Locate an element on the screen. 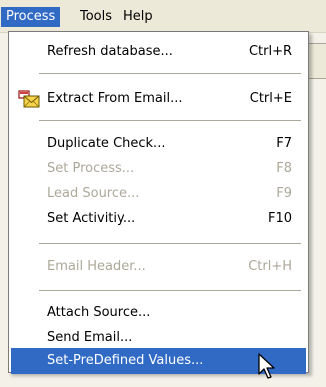 The image size is (326, 387). menu-item-shortcut: Ctrl+E is located at coordinates (270, 98).